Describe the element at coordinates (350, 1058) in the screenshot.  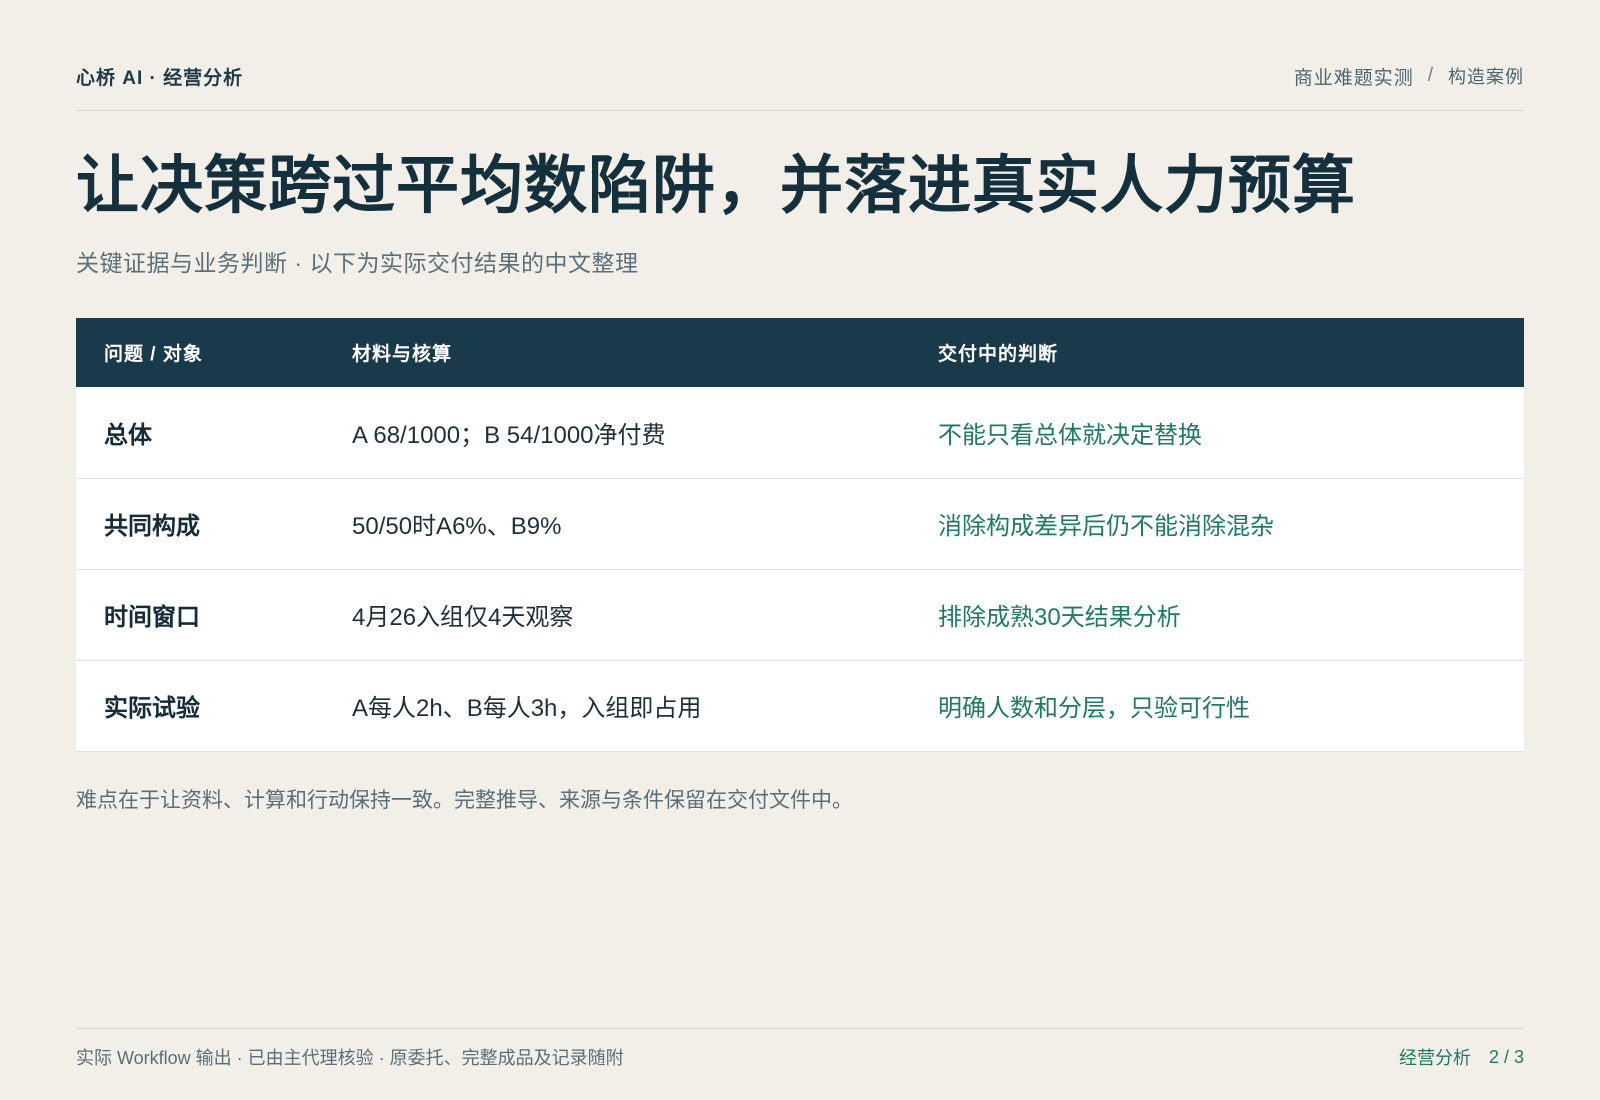
I see `footer-source-note: 实际 Workflow 输出 · 已由主代理核验 · 原委托、完整成品及记录随附` at that location.